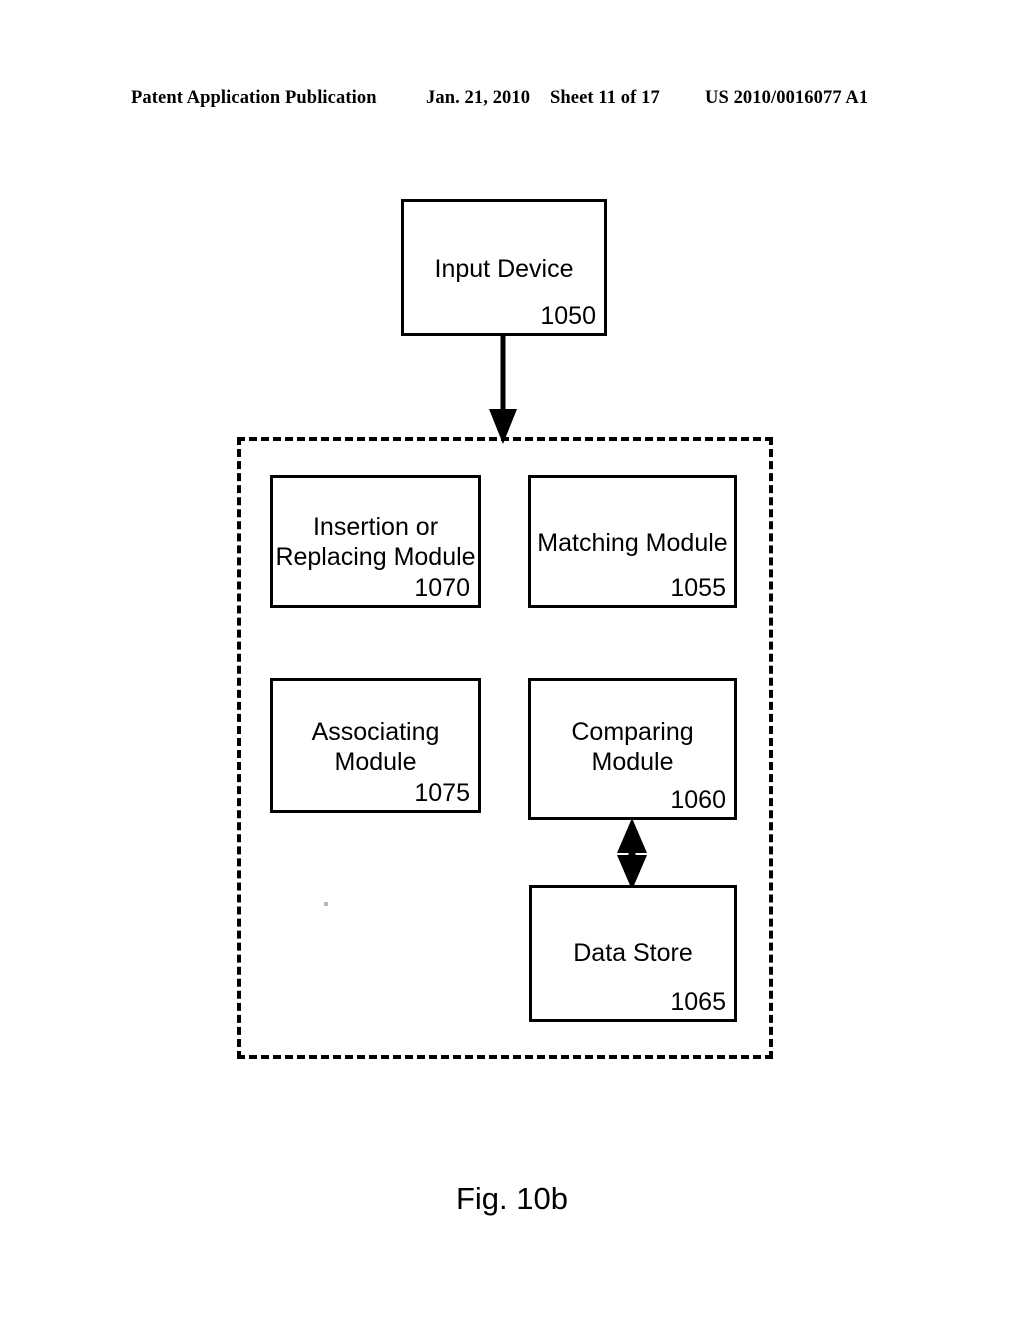 Image resolution: width=1024 pixels, height=1320 pixels. Describe the element at coordinates (326, 904) in the screenshot. I see `scan-artifact-speck` at that location.